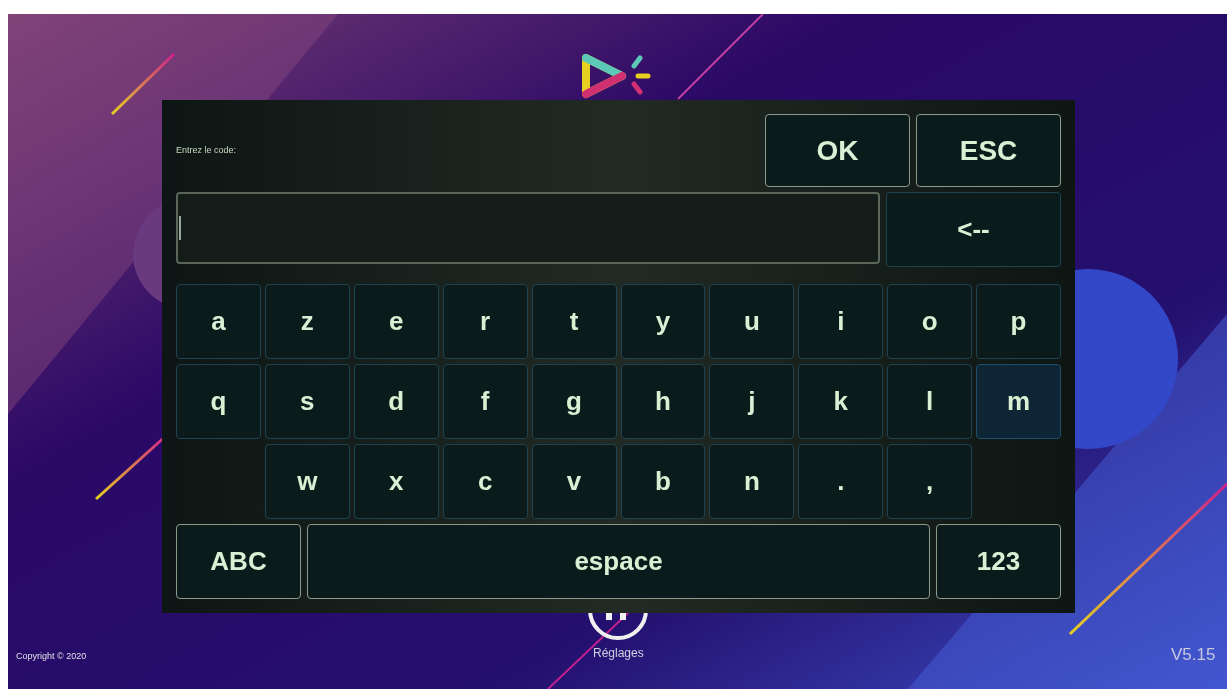 The image size is (1227, 689). Describe the element at coordinates (574, 321) in the screenshot. I see `keyboard-key: t` at that location.